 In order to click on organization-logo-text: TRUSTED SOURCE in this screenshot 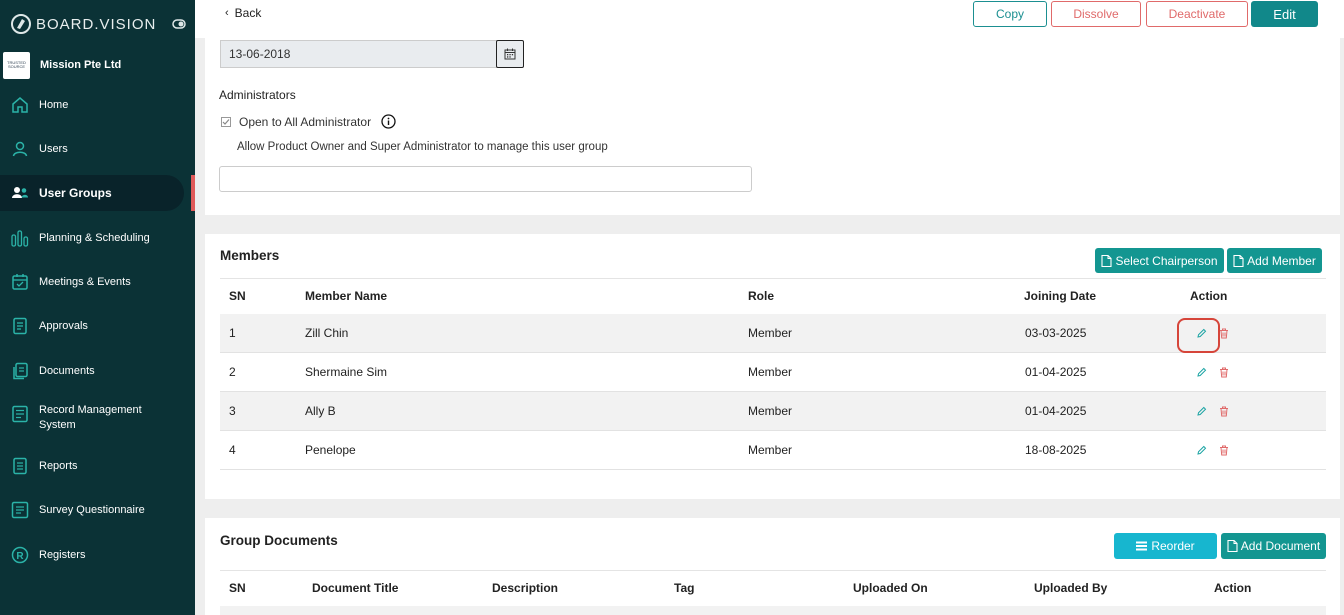, I will do `click(16, 64)`.